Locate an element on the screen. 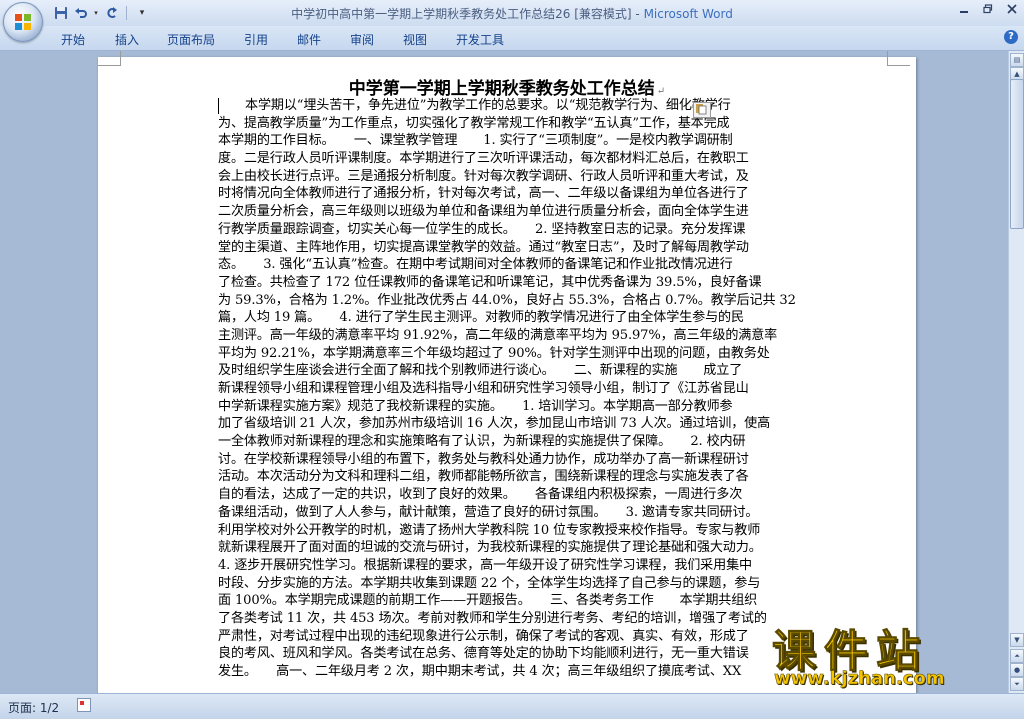  vertical-scrollbar: ▤ ▲ ▼ ⏶ ● ⏷ is located at coordinates (1016, 372).